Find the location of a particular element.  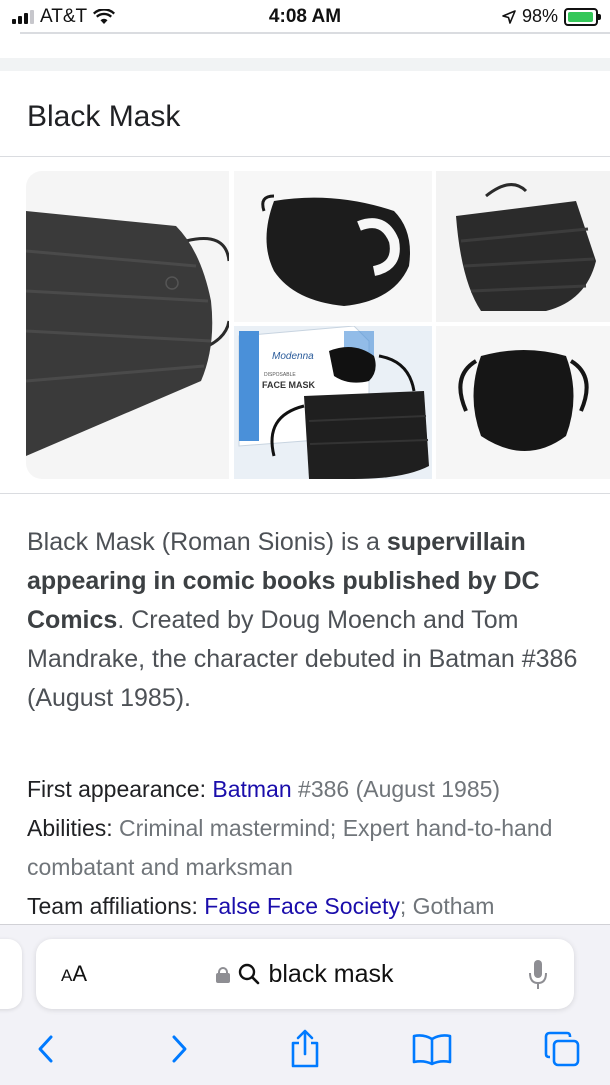

image-black-cloth-mask is located at coordinates (523, 402).